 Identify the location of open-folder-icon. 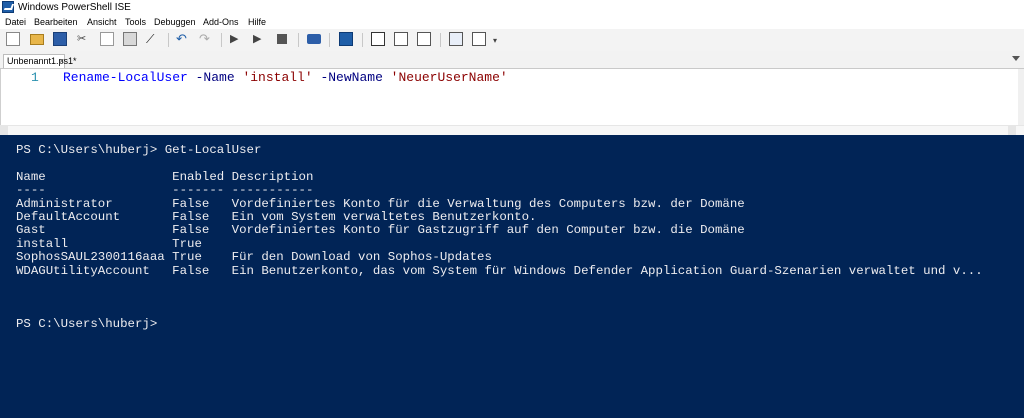
(37, 39).